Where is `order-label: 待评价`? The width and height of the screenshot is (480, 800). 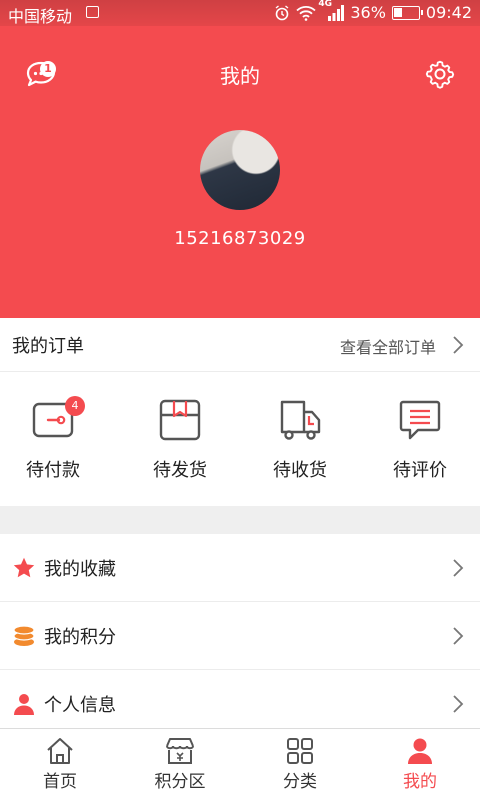 order-label: 待评价 is located at coordinates (420, 470).